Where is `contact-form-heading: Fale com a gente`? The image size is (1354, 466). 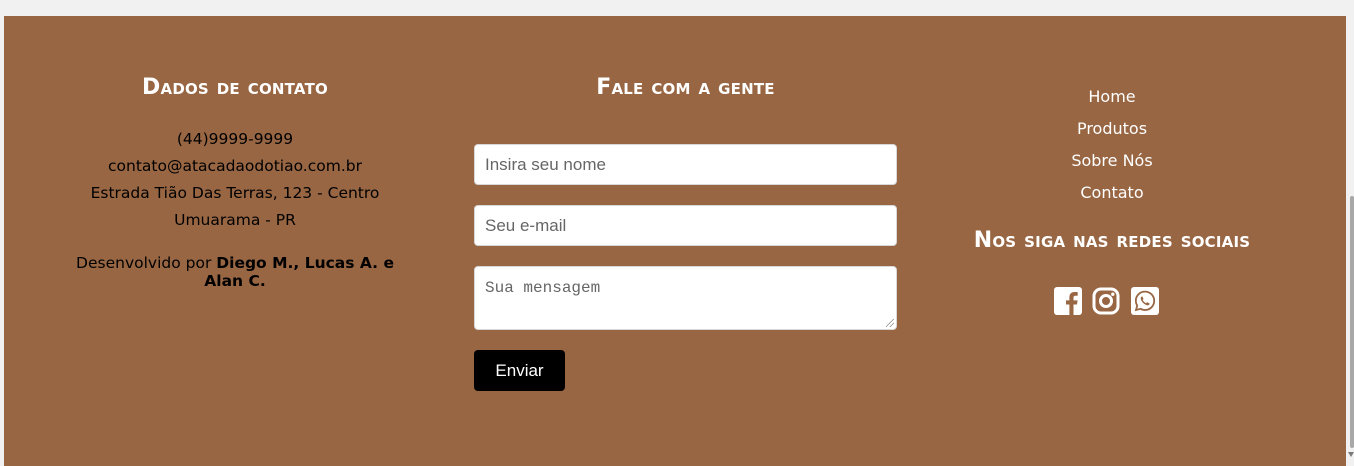
contact-form-heading: Fale com a gente is located at coordinates (685, 87).